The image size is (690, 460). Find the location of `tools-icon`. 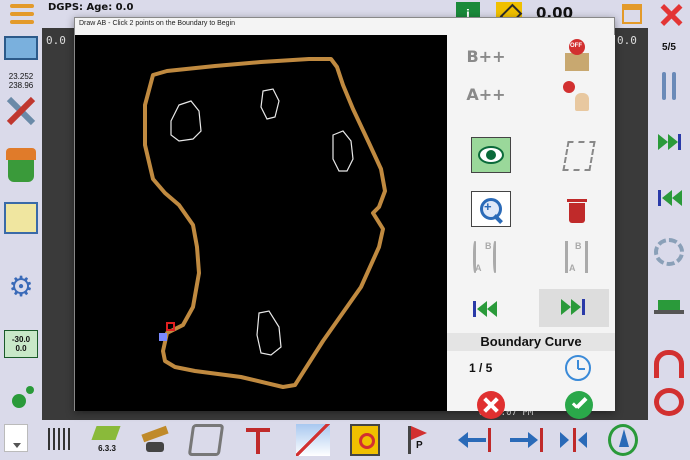

tools-icon is located at coordinates (21, 111).